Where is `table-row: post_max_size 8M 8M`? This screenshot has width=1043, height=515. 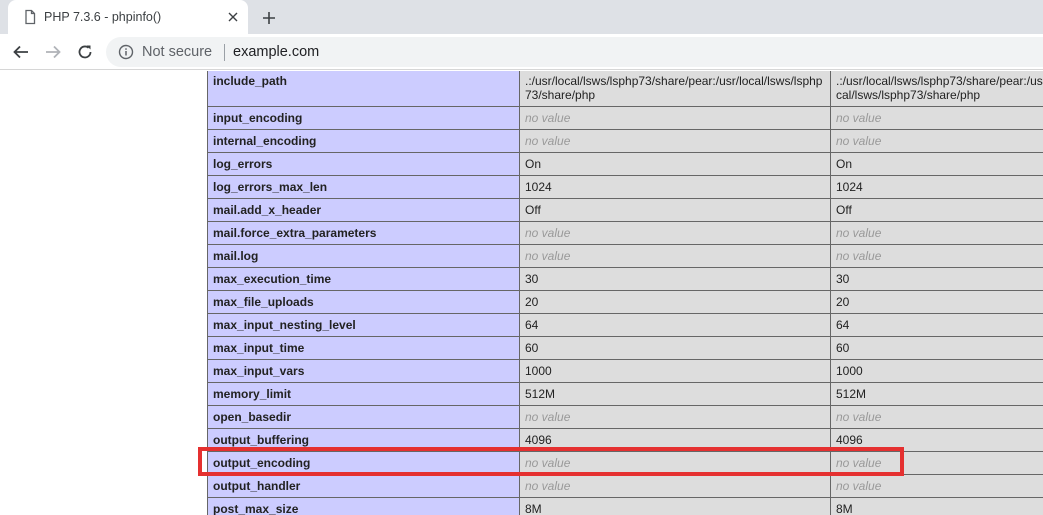 table-row: post_max_size 8M 8M is located at coordinates (625, 506).